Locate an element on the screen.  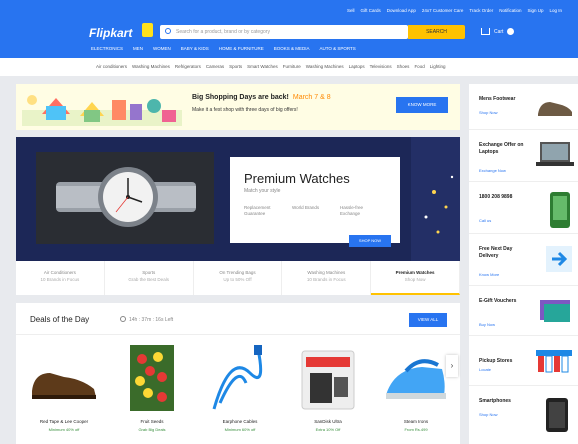
know-more-button: KNOW MORE is located at coordinates (422, 105).